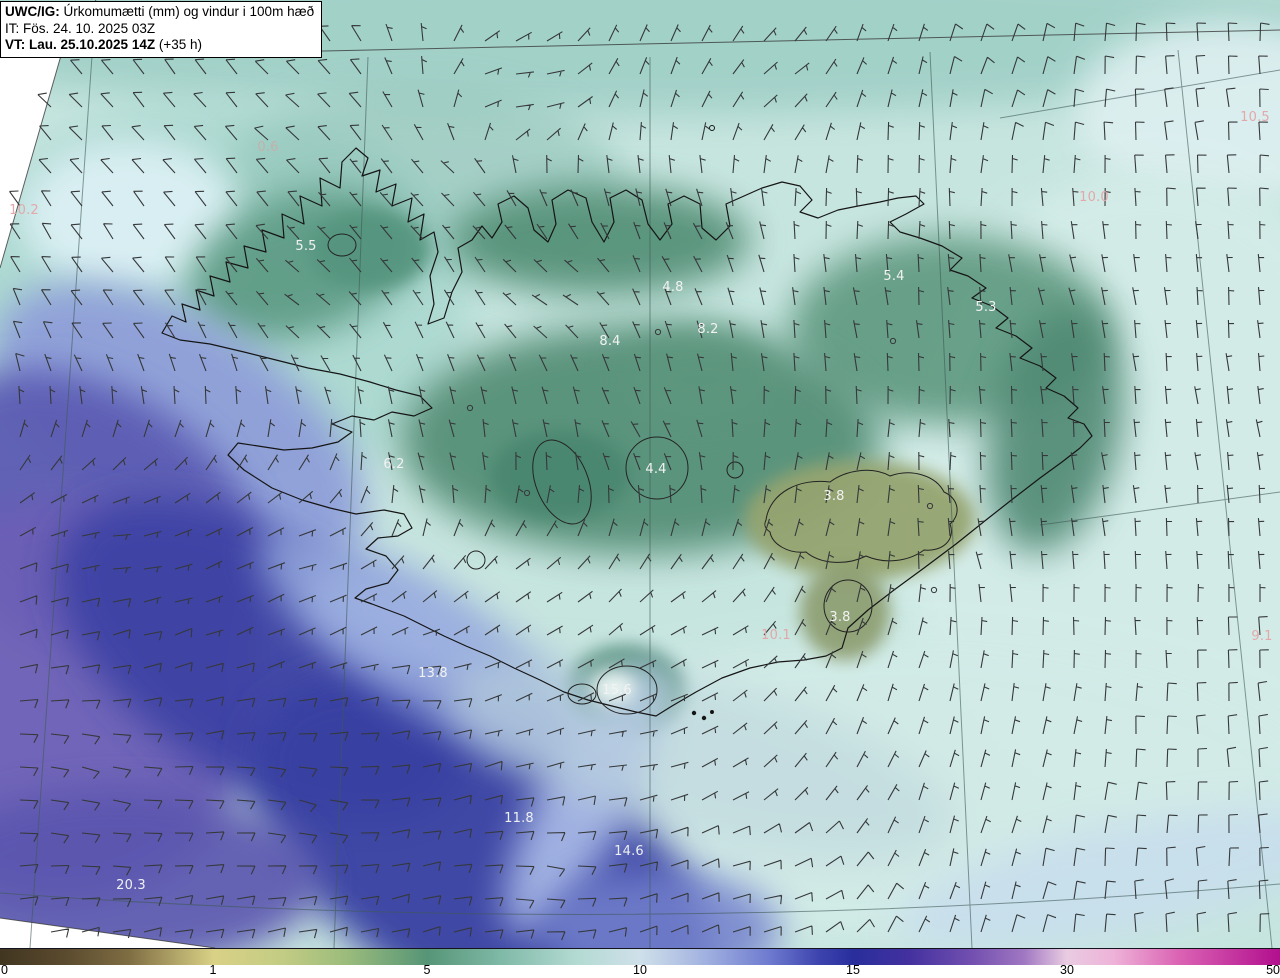 The image size is (1280, 978). I want to click on colorbar-tick: 30, so click(1067, 970).